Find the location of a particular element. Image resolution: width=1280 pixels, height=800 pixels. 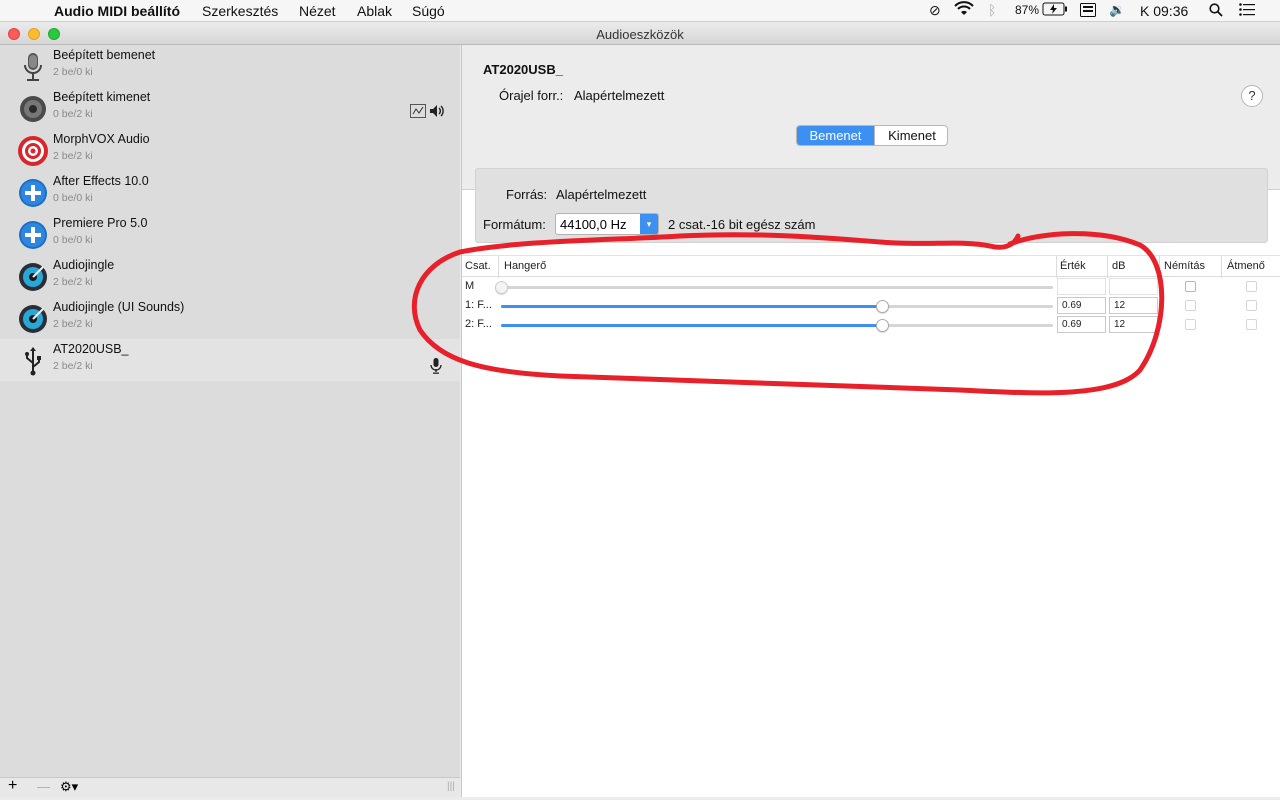

sync-icon: ⊘ is located at coordinates (935, 10).